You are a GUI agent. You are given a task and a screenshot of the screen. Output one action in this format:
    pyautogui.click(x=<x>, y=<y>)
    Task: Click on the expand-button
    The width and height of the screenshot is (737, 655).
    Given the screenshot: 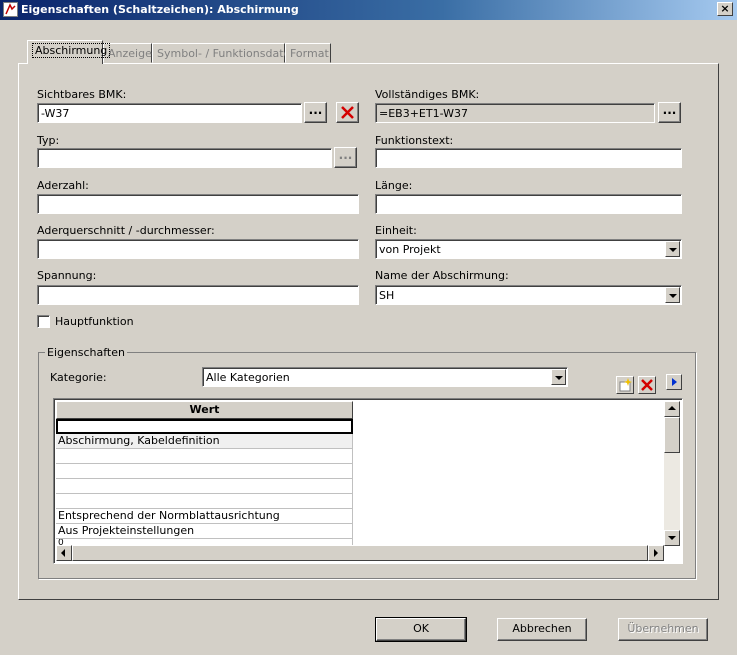 What is the action you would take?
    pyautogui.click(x=674, y=382)
    